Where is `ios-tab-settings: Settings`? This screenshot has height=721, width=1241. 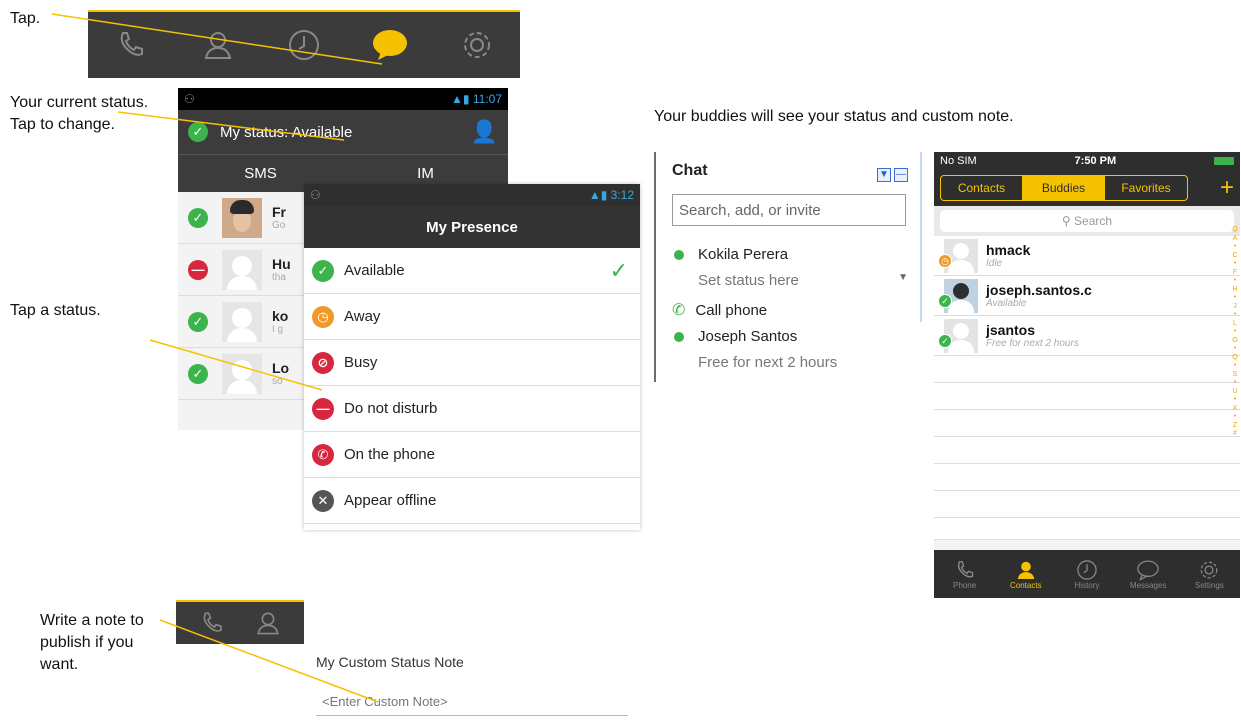 ios-tab-settings: Settings is located at coordinates (1209, 574).